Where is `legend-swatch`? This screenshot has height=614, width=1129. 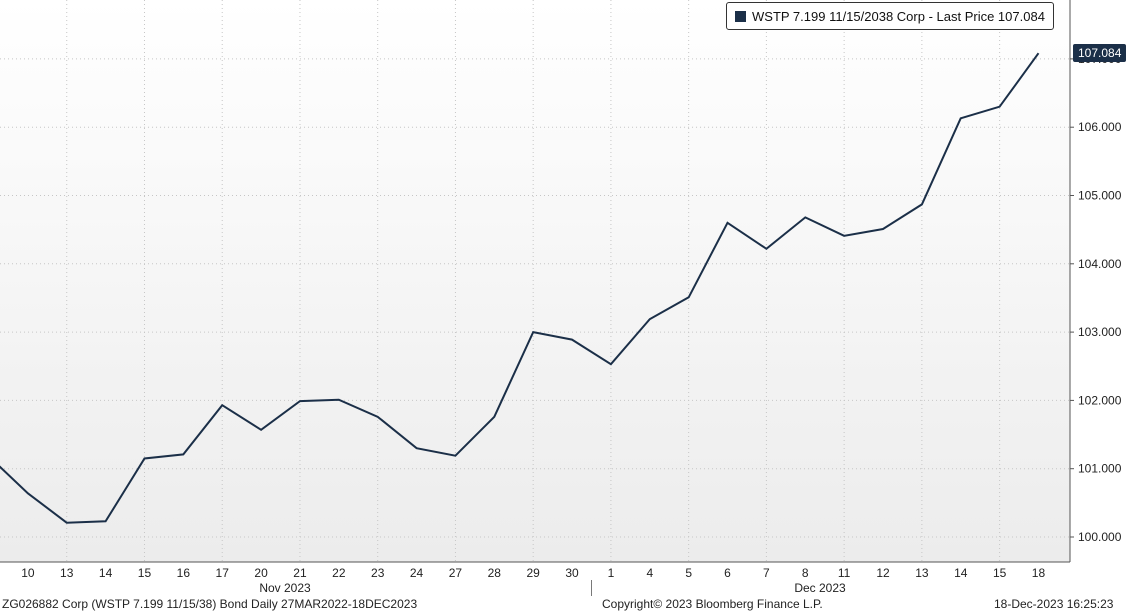
legend-swatch is located at coordinates (740, 16).